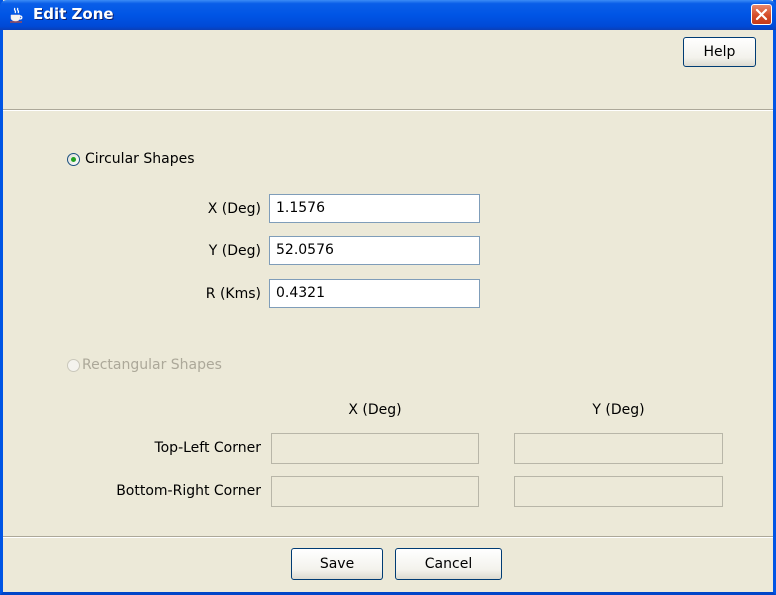  Describe the element at coordinates (618, 448) in the screenshot. I see `top-left-y-input` at that location.